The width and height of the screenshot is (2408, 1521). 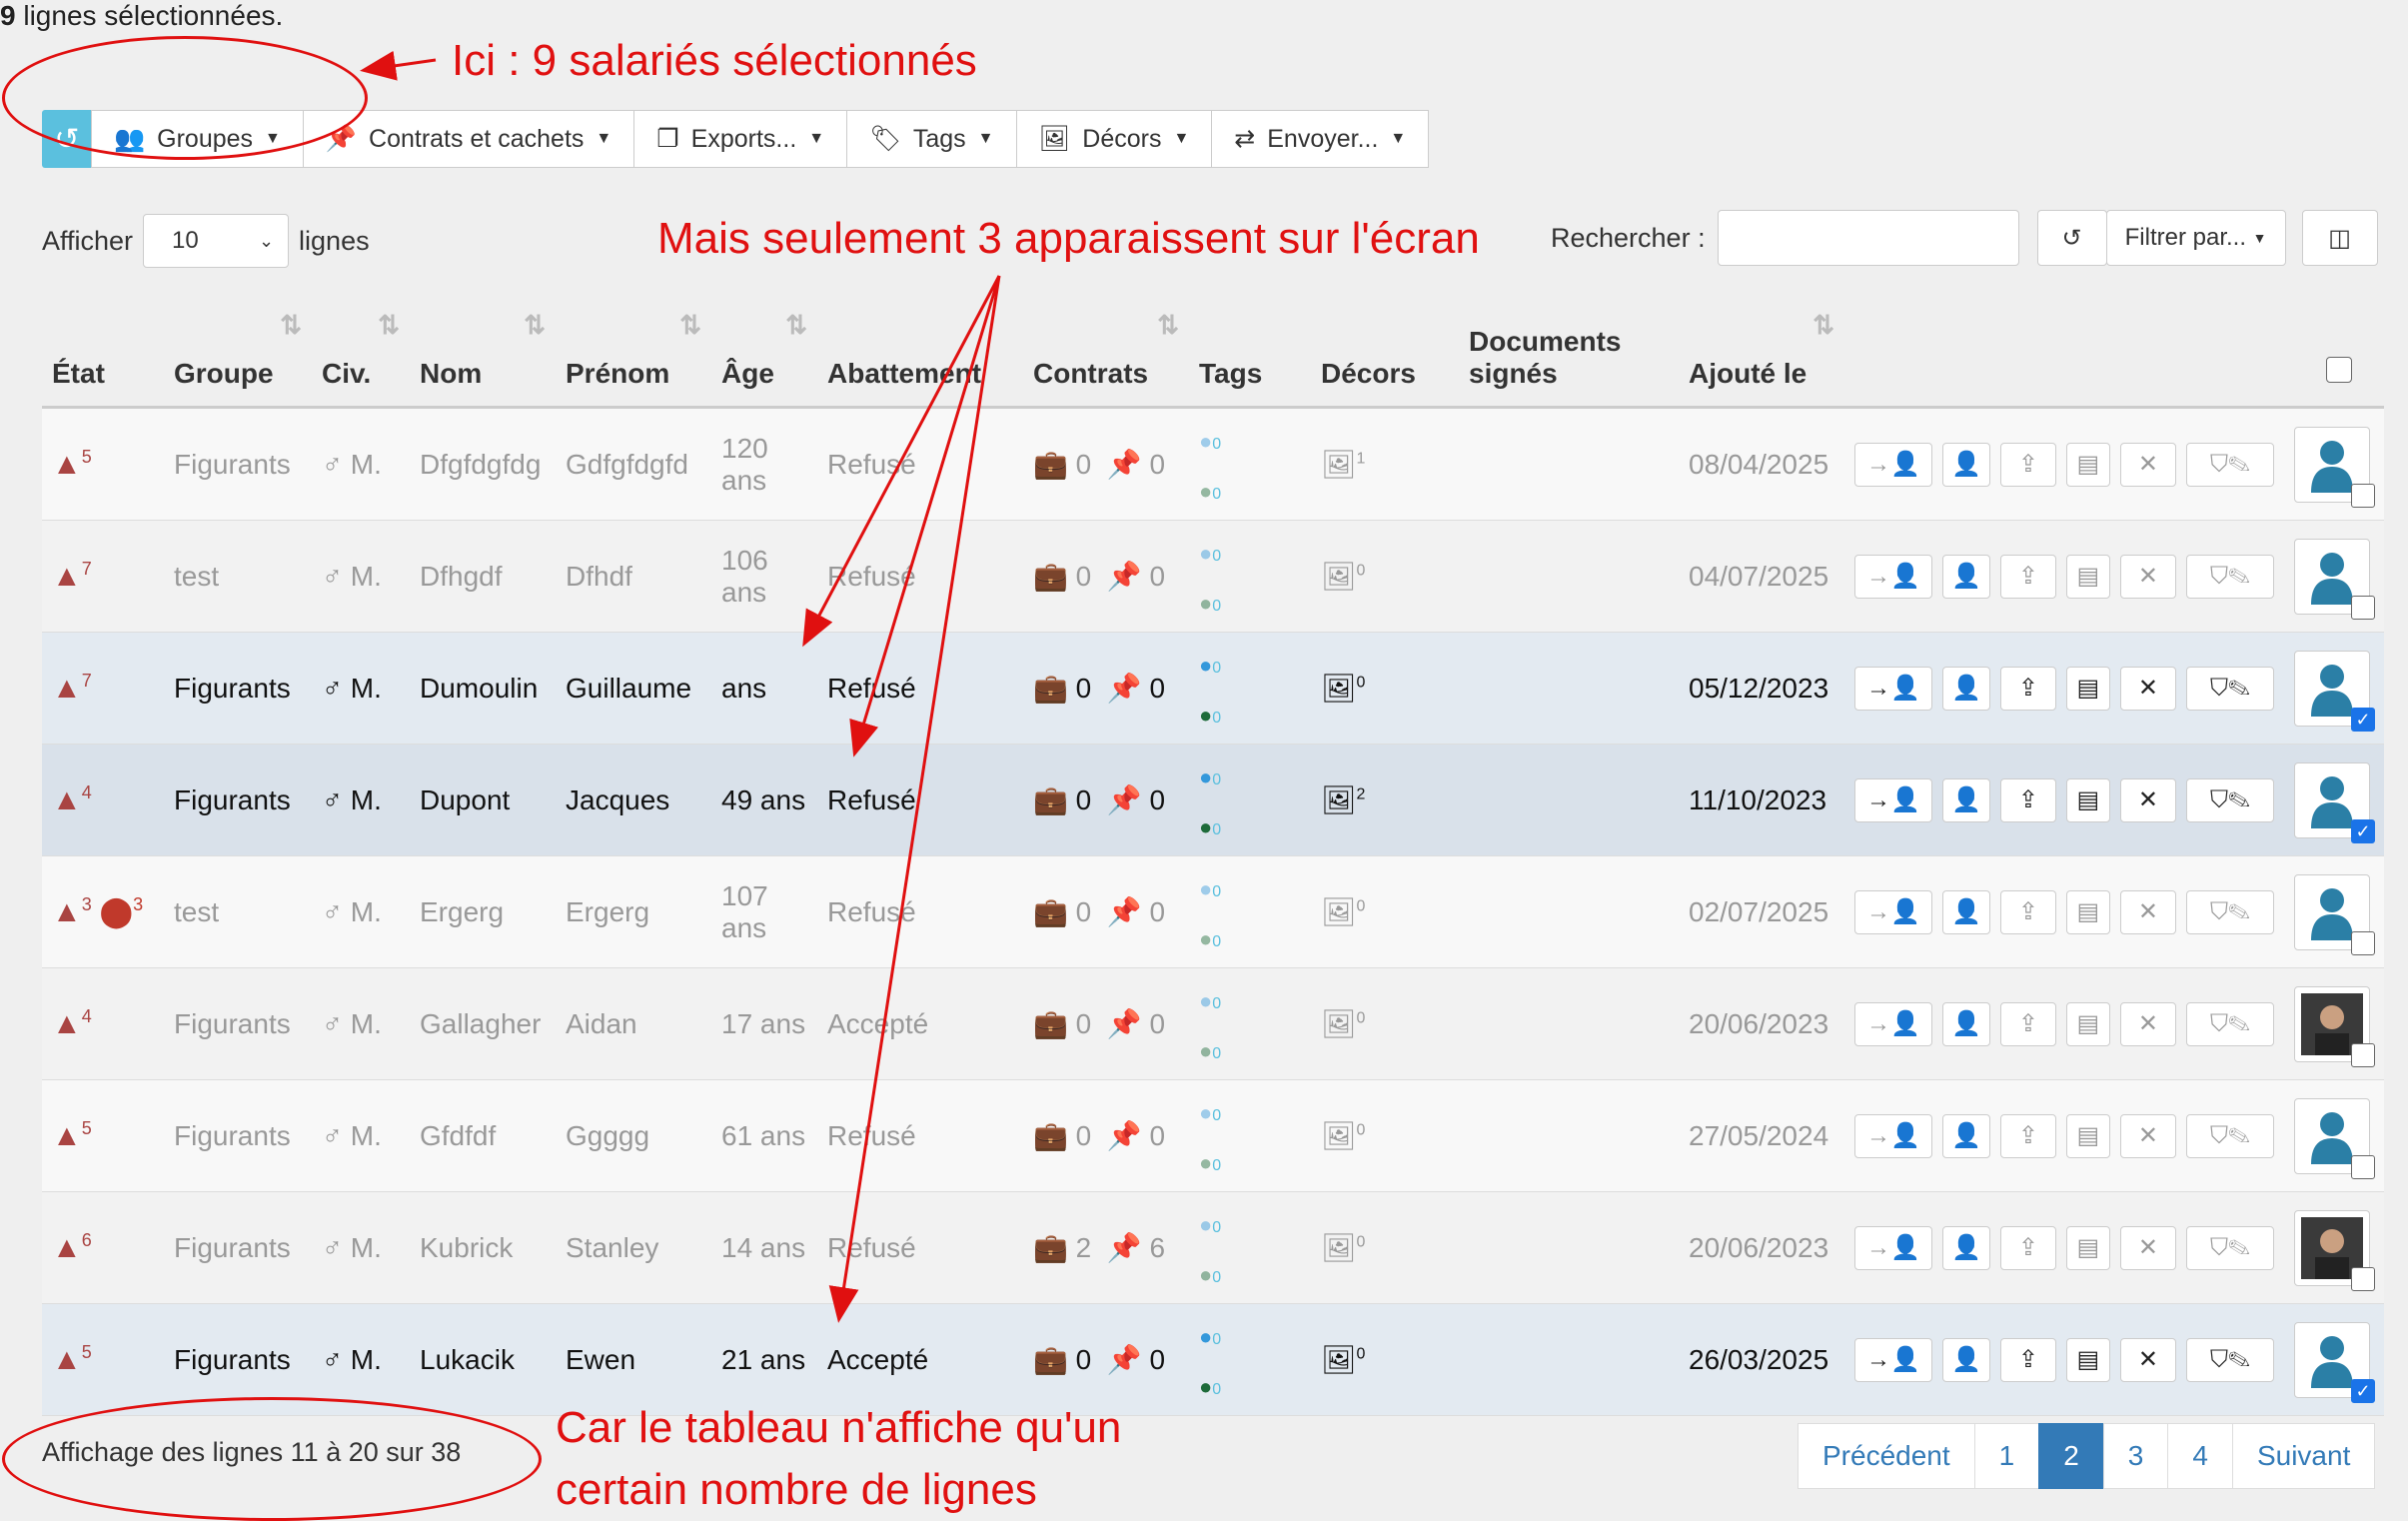 What do you see at coordinates (925, 516) in the screenshot?
I see `arrow-to-dupont` at bounding box center [925, 516].